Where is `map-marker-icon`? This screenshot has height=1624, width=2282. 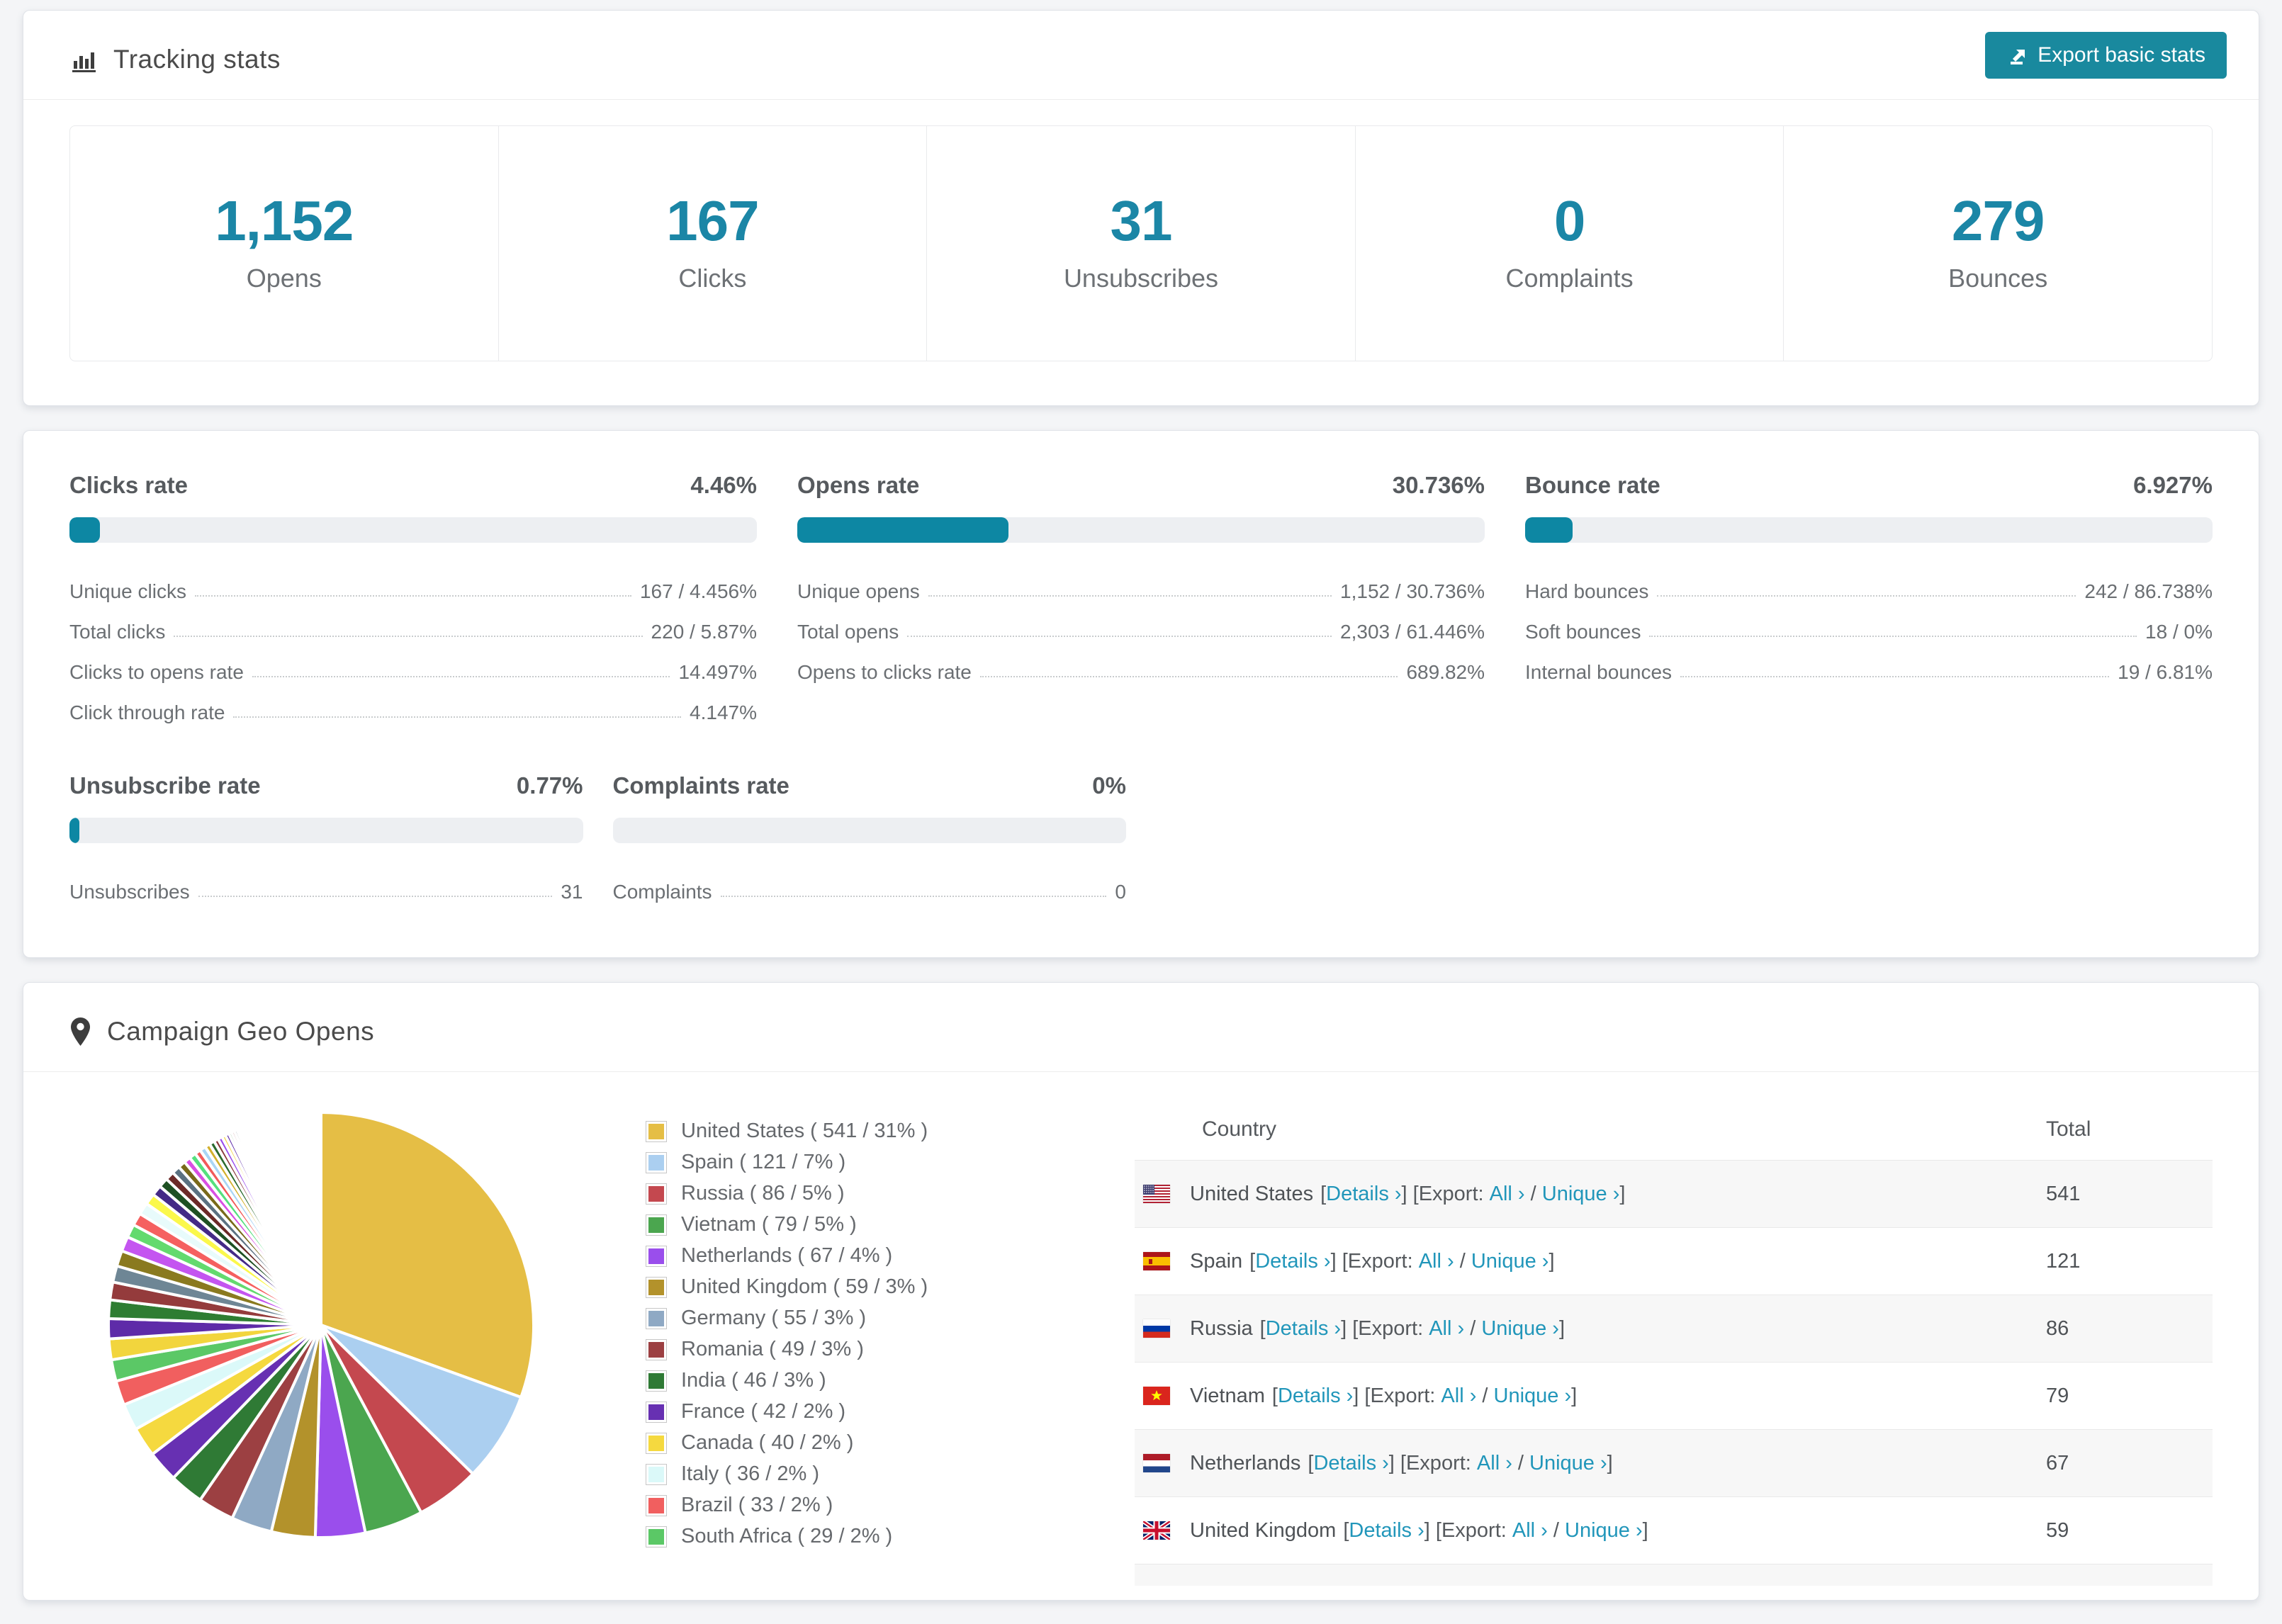
map-marker-icon is located at coordinates (80, 1032).